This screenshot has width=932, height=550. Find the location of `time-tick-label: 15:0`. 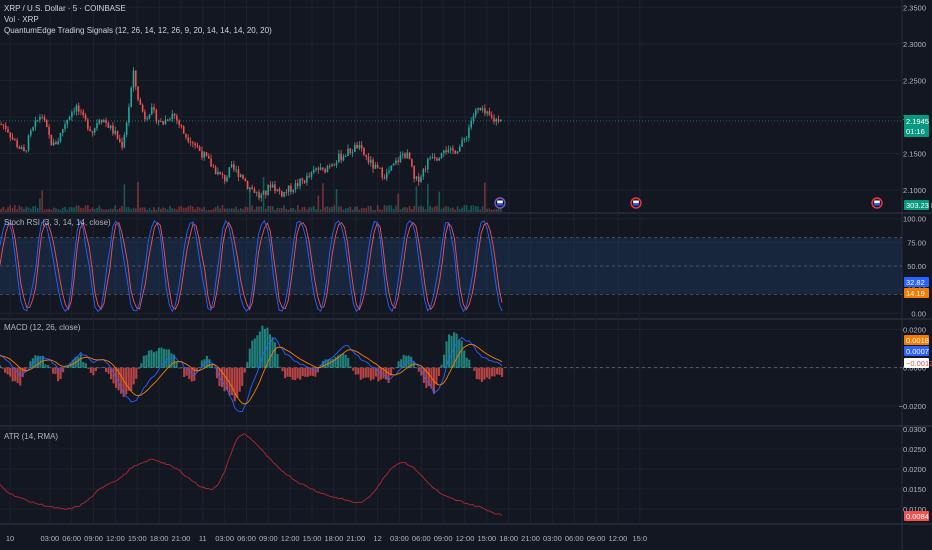

time-tick-label: 15:0 is located at coordinates (639, 538).